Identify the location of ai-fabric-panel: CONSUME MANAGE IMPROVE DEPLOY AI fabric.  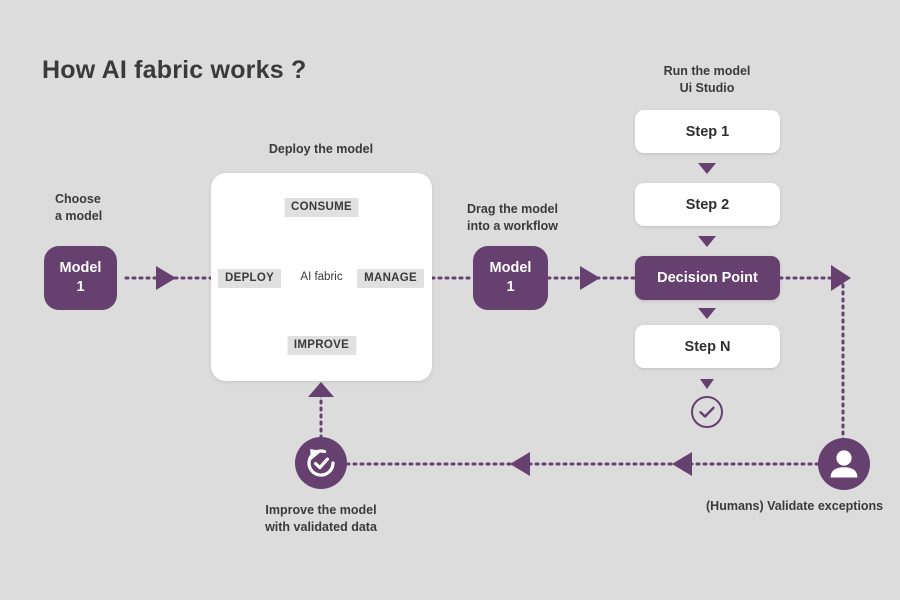
(321, 277).